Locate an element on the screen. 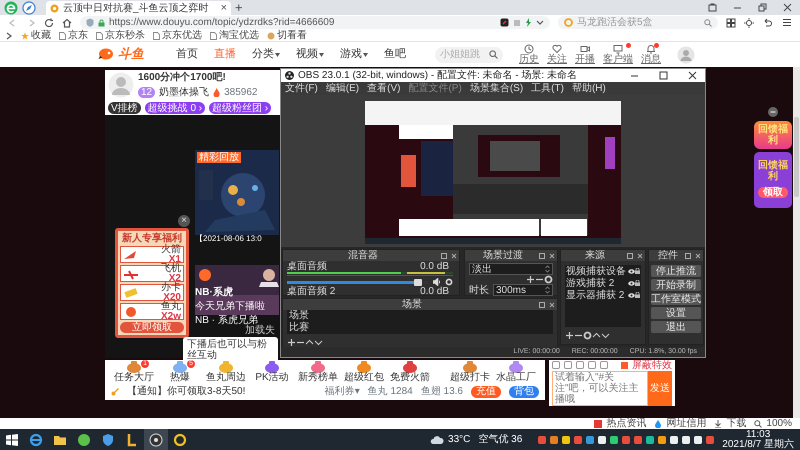 The width and height of the screenshot is (800, 450). header-action: 客户端 is located at coordinates (618, 54).